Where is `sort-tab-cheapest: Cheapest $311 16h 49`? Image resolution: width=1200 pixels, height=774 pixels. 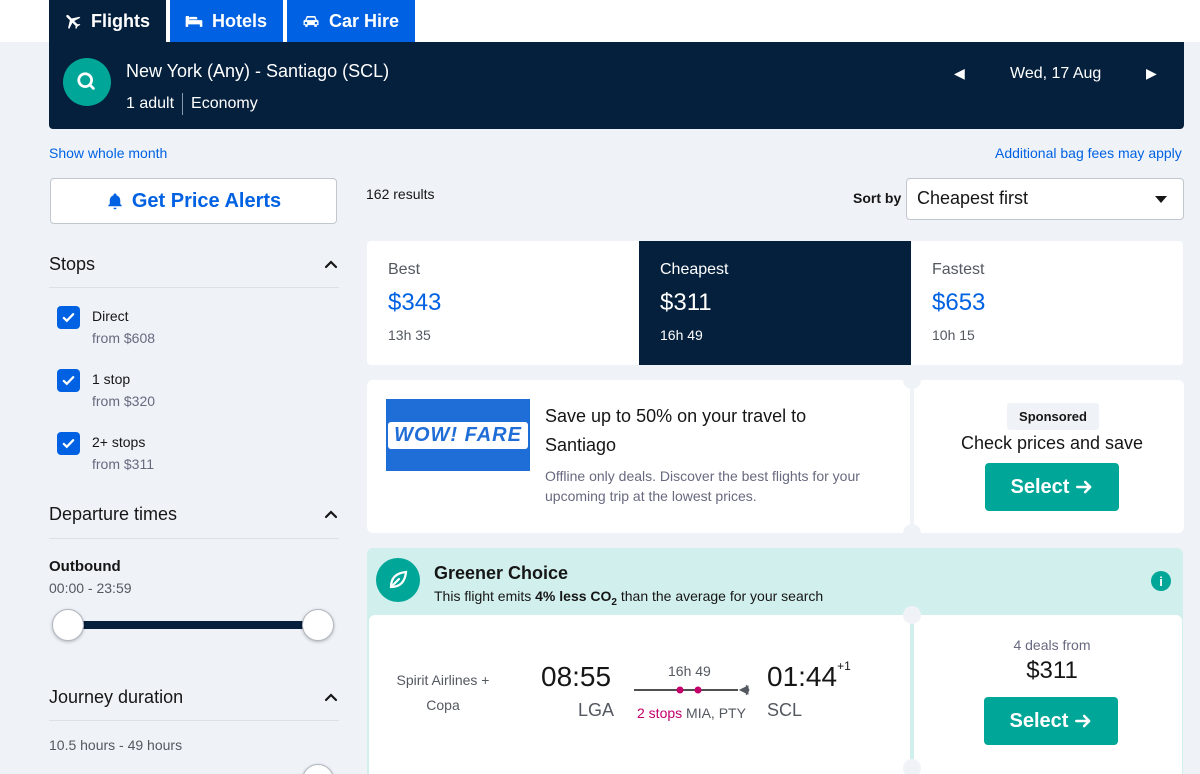 sort-tab-cheapest: Cheapest $311 16h 49 is located at coordinates (775, 303).